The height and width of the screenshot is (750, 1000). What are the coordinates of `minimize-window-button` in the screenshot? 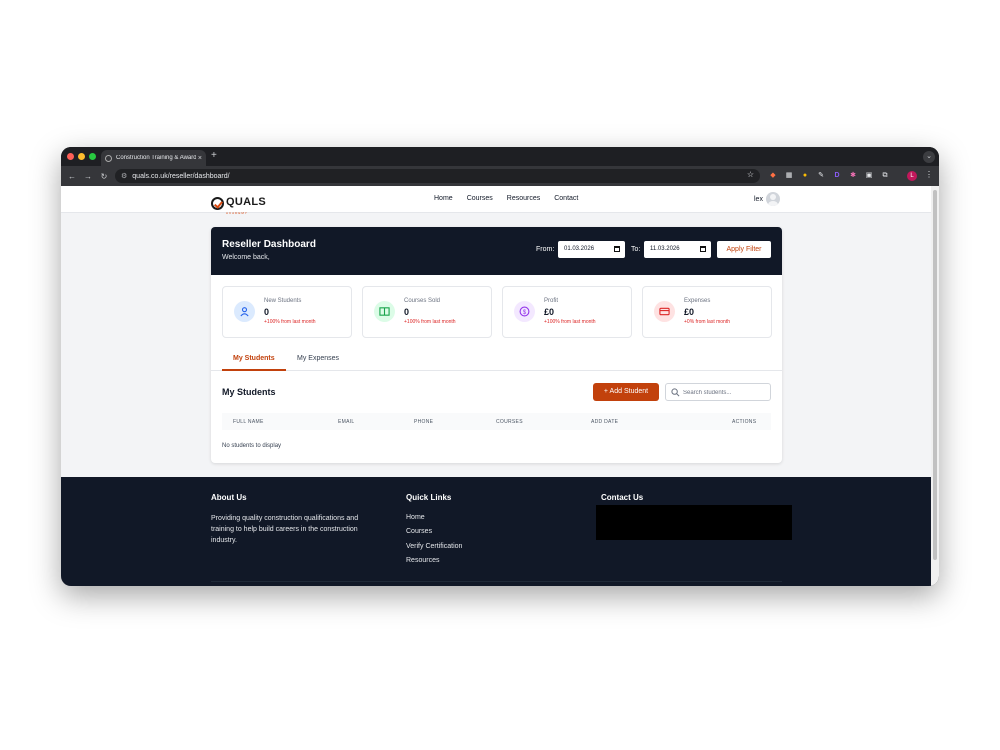 It's located at (81, 156).